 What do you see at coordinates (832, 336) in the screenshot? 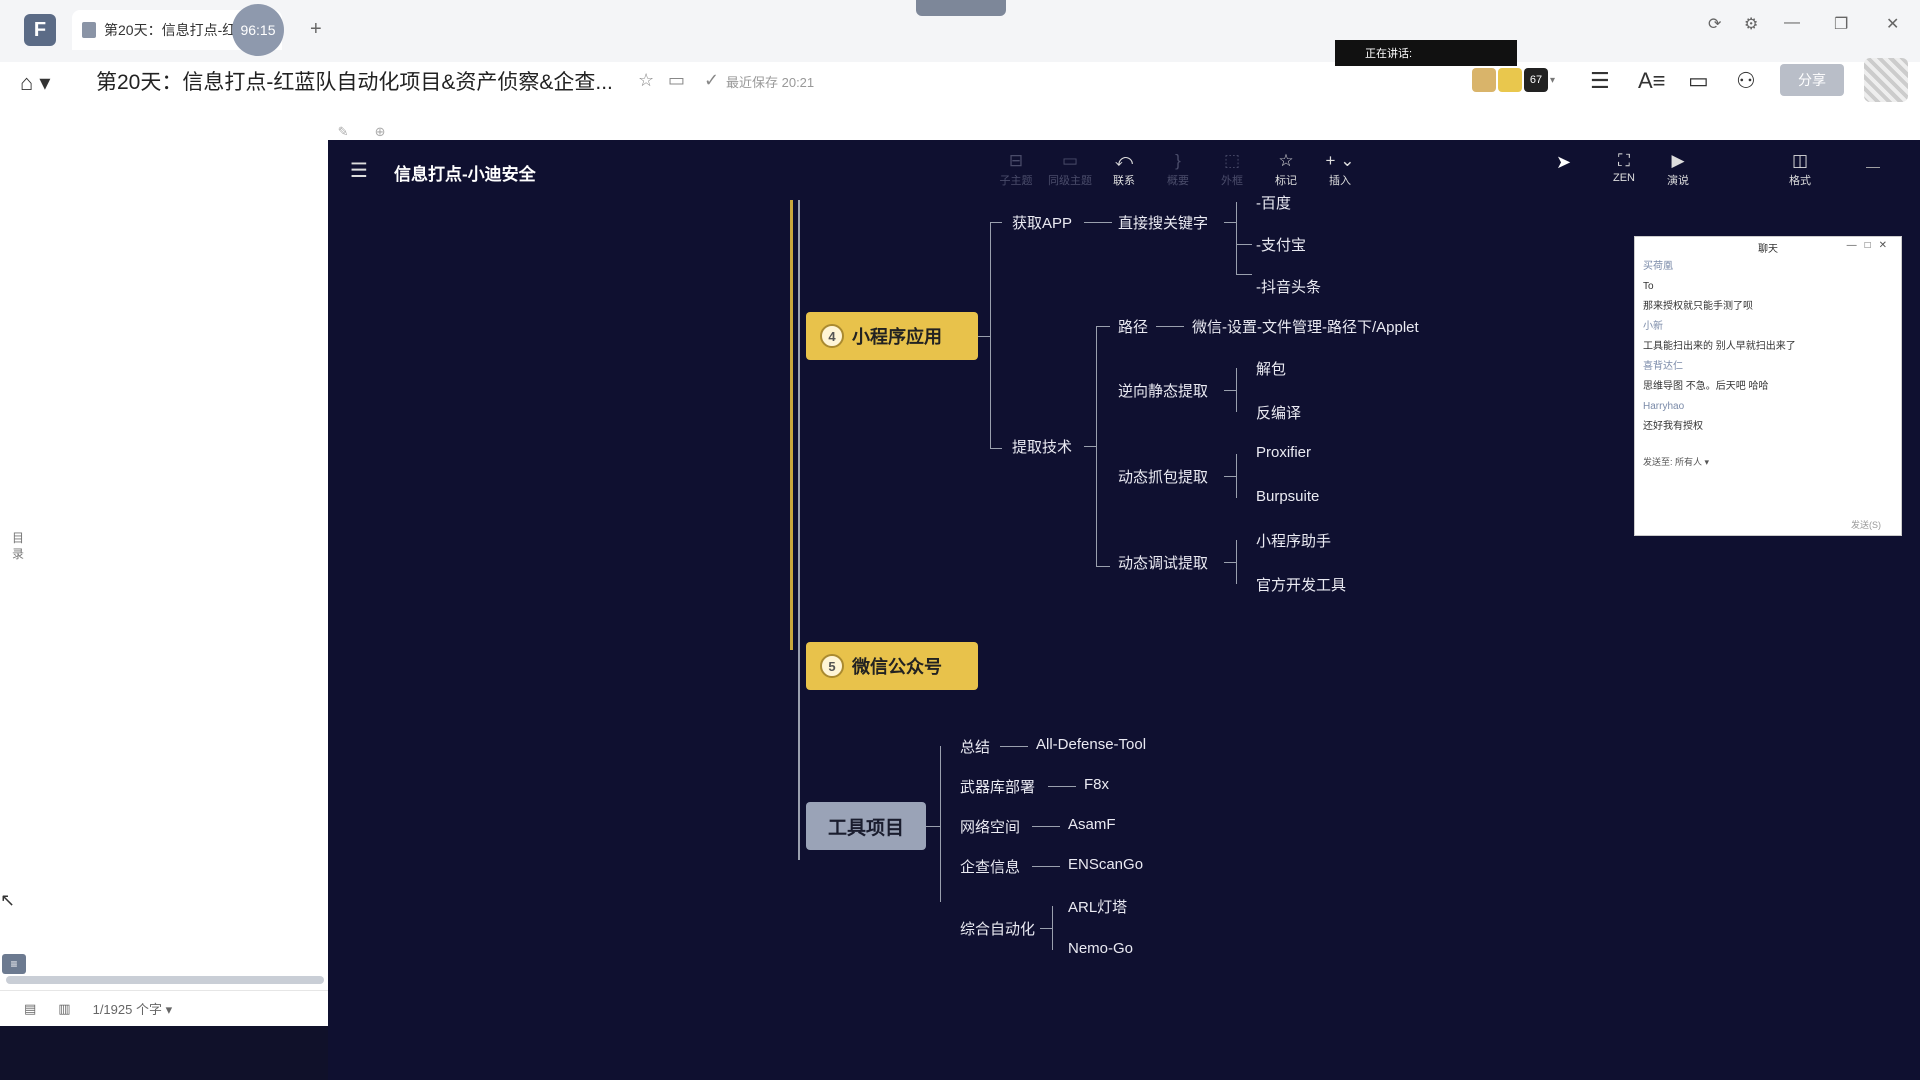
I see `node-number-badge: 4` at bounding box center [832, 336].